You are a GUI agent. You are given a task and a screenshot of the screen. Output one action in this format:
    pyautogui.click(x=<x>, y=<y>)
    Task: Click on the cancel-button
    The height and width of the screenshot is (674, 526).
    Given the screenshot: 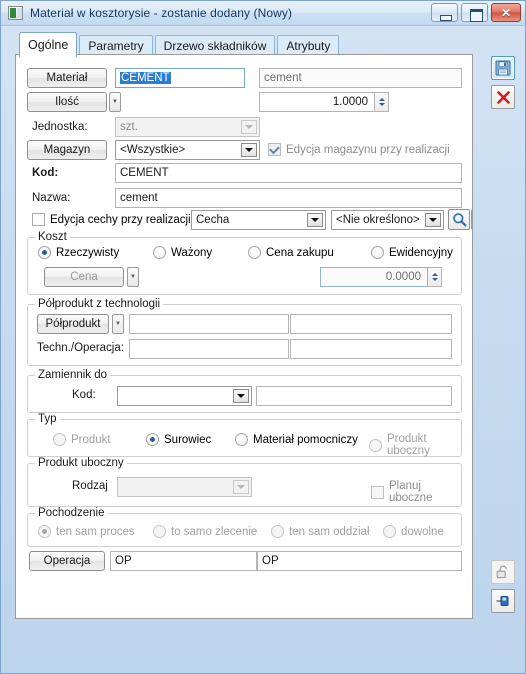 What is the action you would take?
    pyautogui.click(x=503, y=97)
    